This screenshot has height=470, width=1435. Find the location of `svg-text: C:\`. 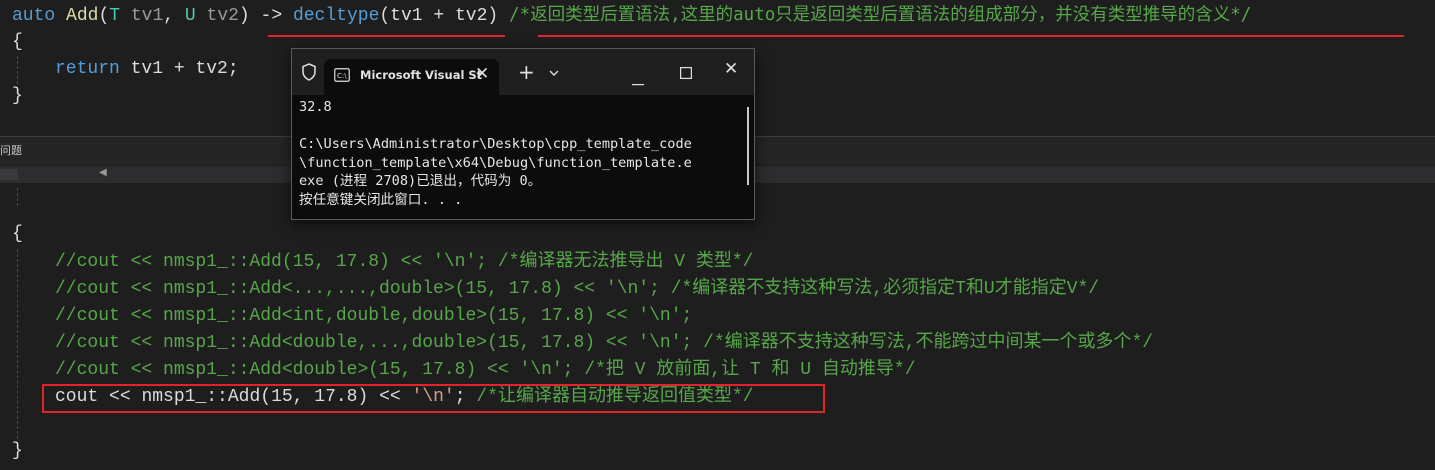

svg-text: C:\ is located at coordinates (342, 76).